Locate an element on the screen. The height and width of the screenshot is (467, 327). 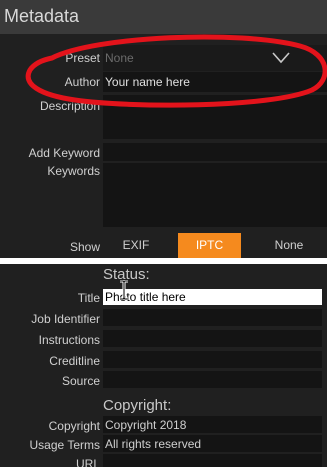
creditline-field is located at coordinates (212, 359).